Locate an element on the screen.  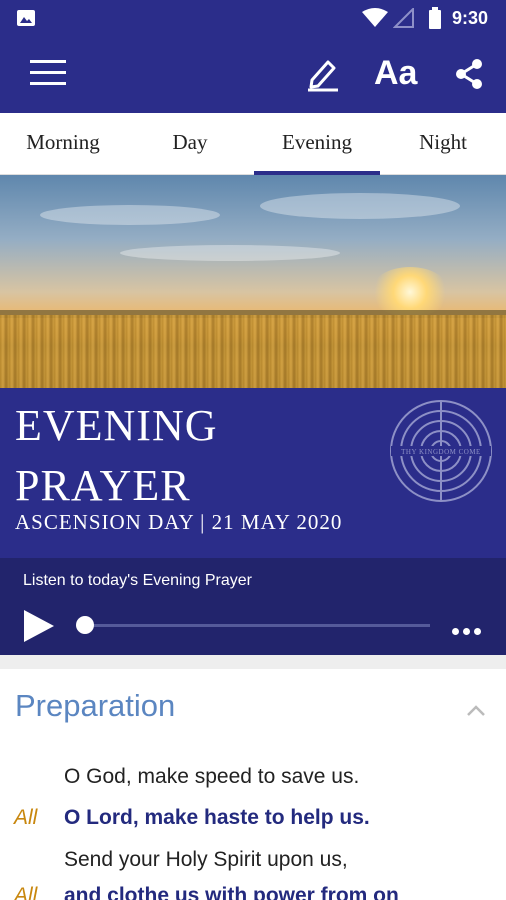
tab-night: Night is located at coordinates (443, 144).